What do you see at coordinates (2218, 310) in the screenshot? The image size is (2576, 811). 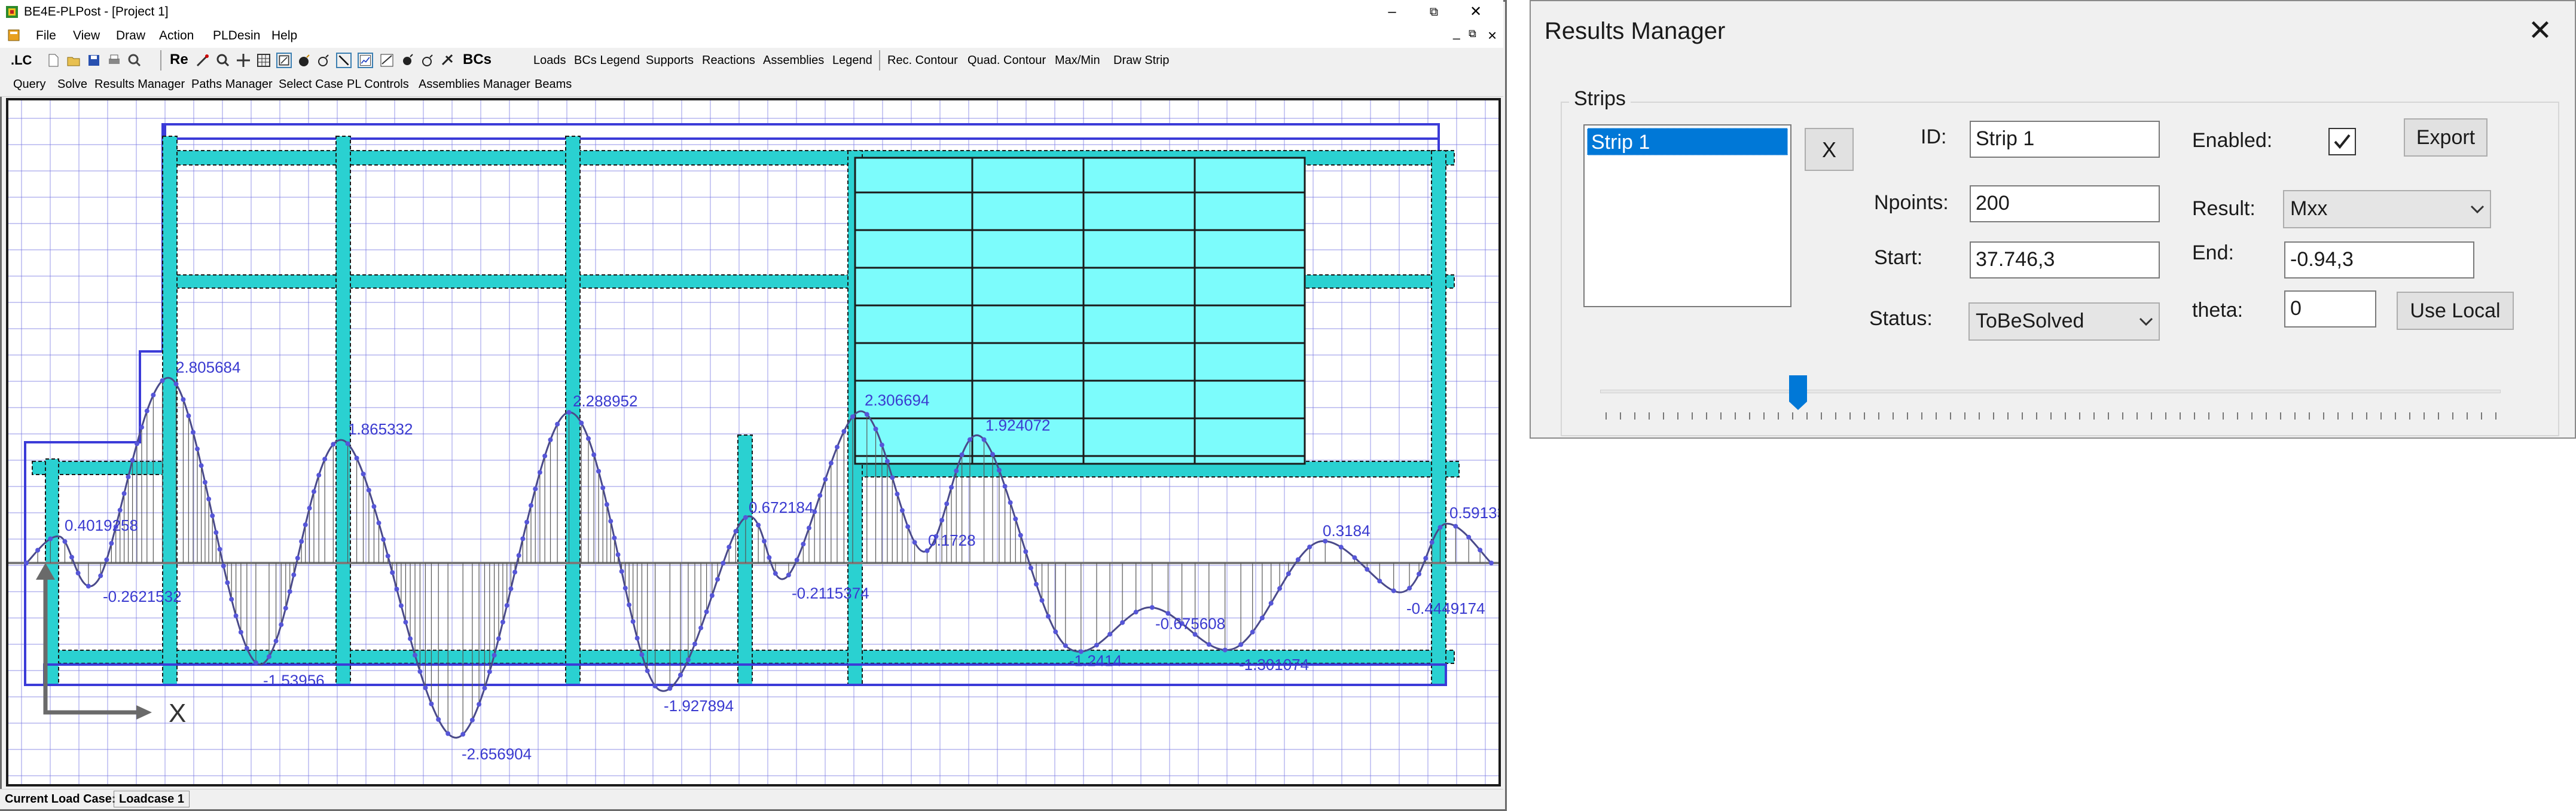 I see `theta-label: theta:` at bounding box center [2218, 310].